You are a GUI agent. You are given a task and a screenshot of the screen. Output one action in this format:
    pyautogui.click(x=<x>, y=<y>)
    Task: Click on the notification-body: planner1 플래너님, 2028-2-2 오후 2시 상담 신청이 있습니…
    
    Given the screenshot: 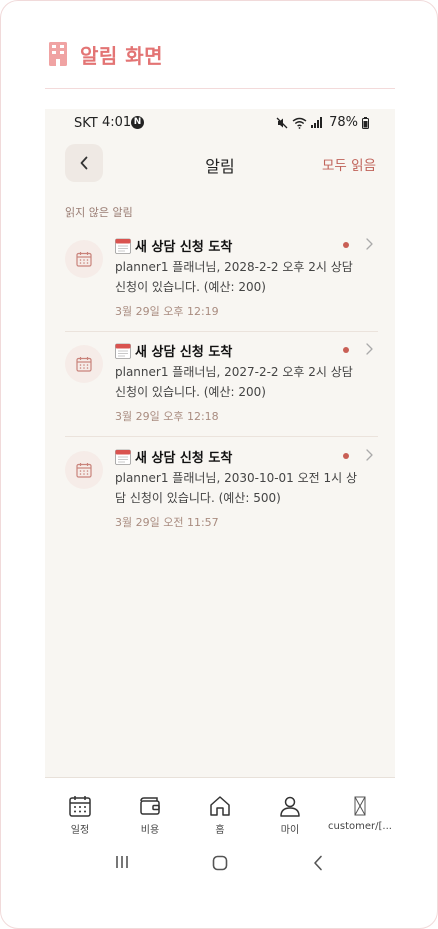 What is the action you would take?
    pyautogui.click(x=234, y=277)
    